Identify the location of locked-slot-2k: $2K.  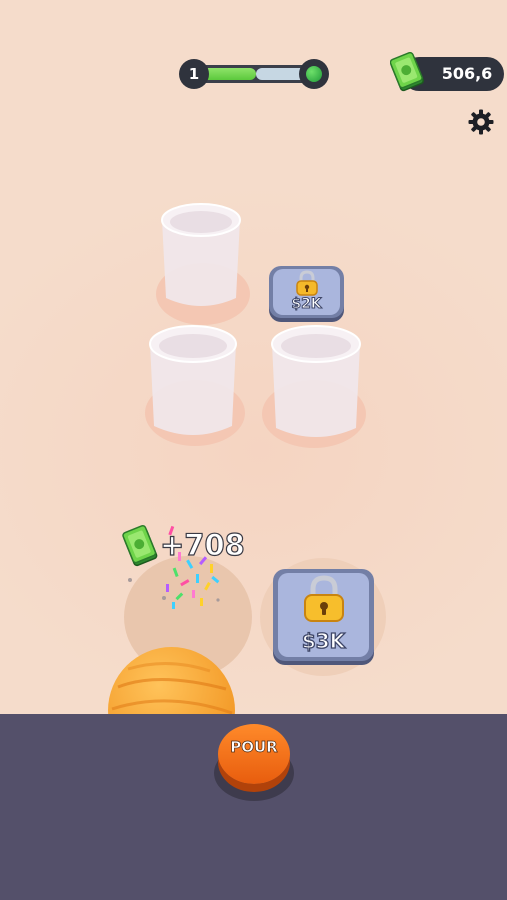
(306, 292).